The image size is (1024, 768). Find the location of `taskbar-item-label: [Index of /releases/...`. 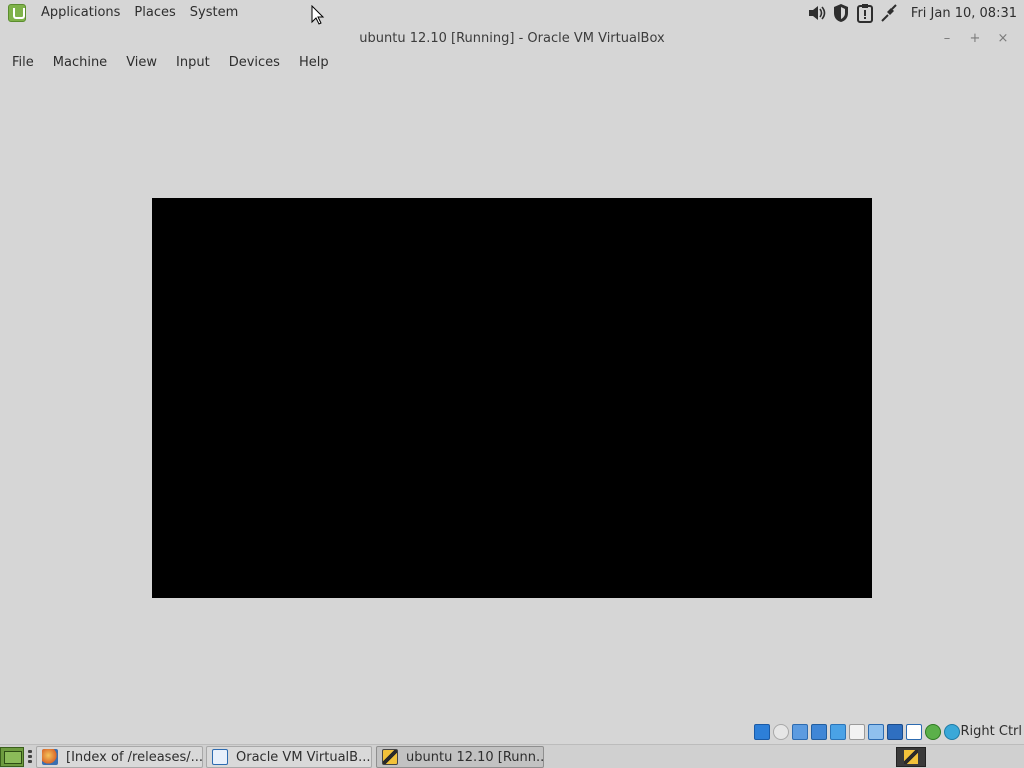

taskbar-item-label: [Index of /releases/... is located at coordinates (134, 757).